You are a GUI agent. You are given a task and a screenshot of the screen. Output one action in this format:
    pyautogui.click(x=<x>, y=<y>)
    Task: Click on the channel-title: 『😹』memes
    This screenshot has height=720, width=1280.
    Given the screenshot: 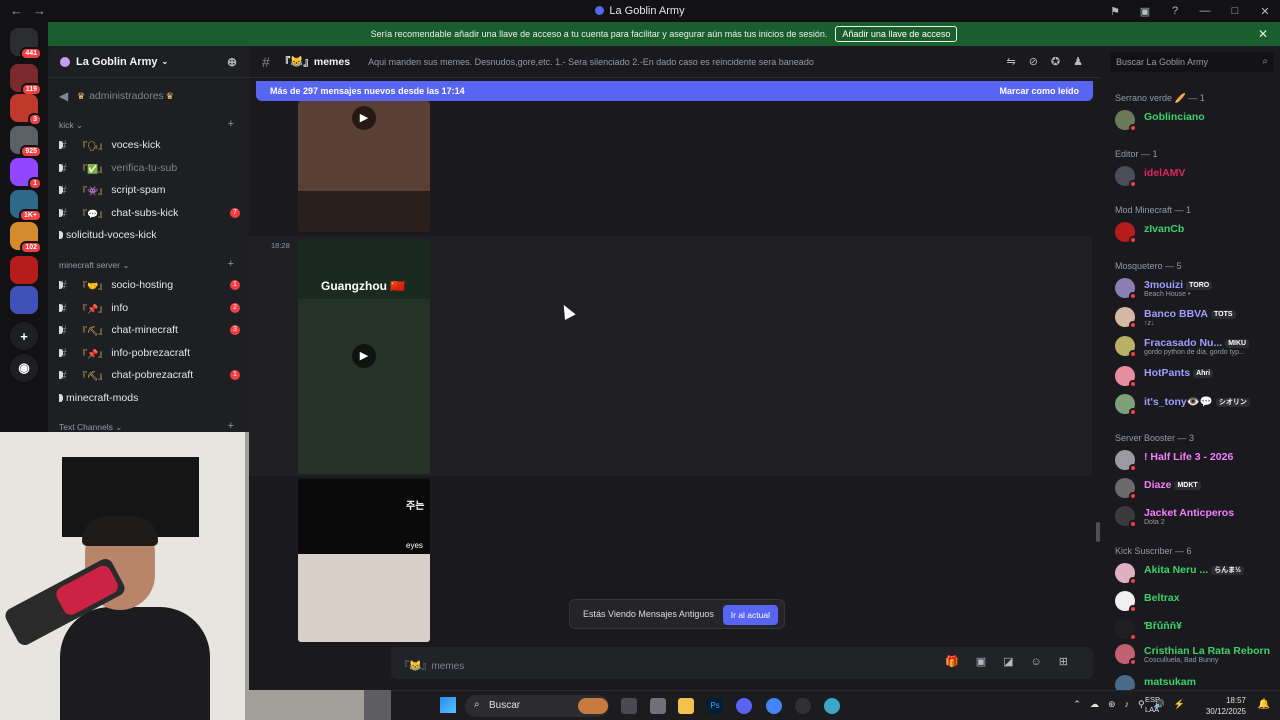 What is the action you would take?
    pyautogui.click(x=315, y=62)
    